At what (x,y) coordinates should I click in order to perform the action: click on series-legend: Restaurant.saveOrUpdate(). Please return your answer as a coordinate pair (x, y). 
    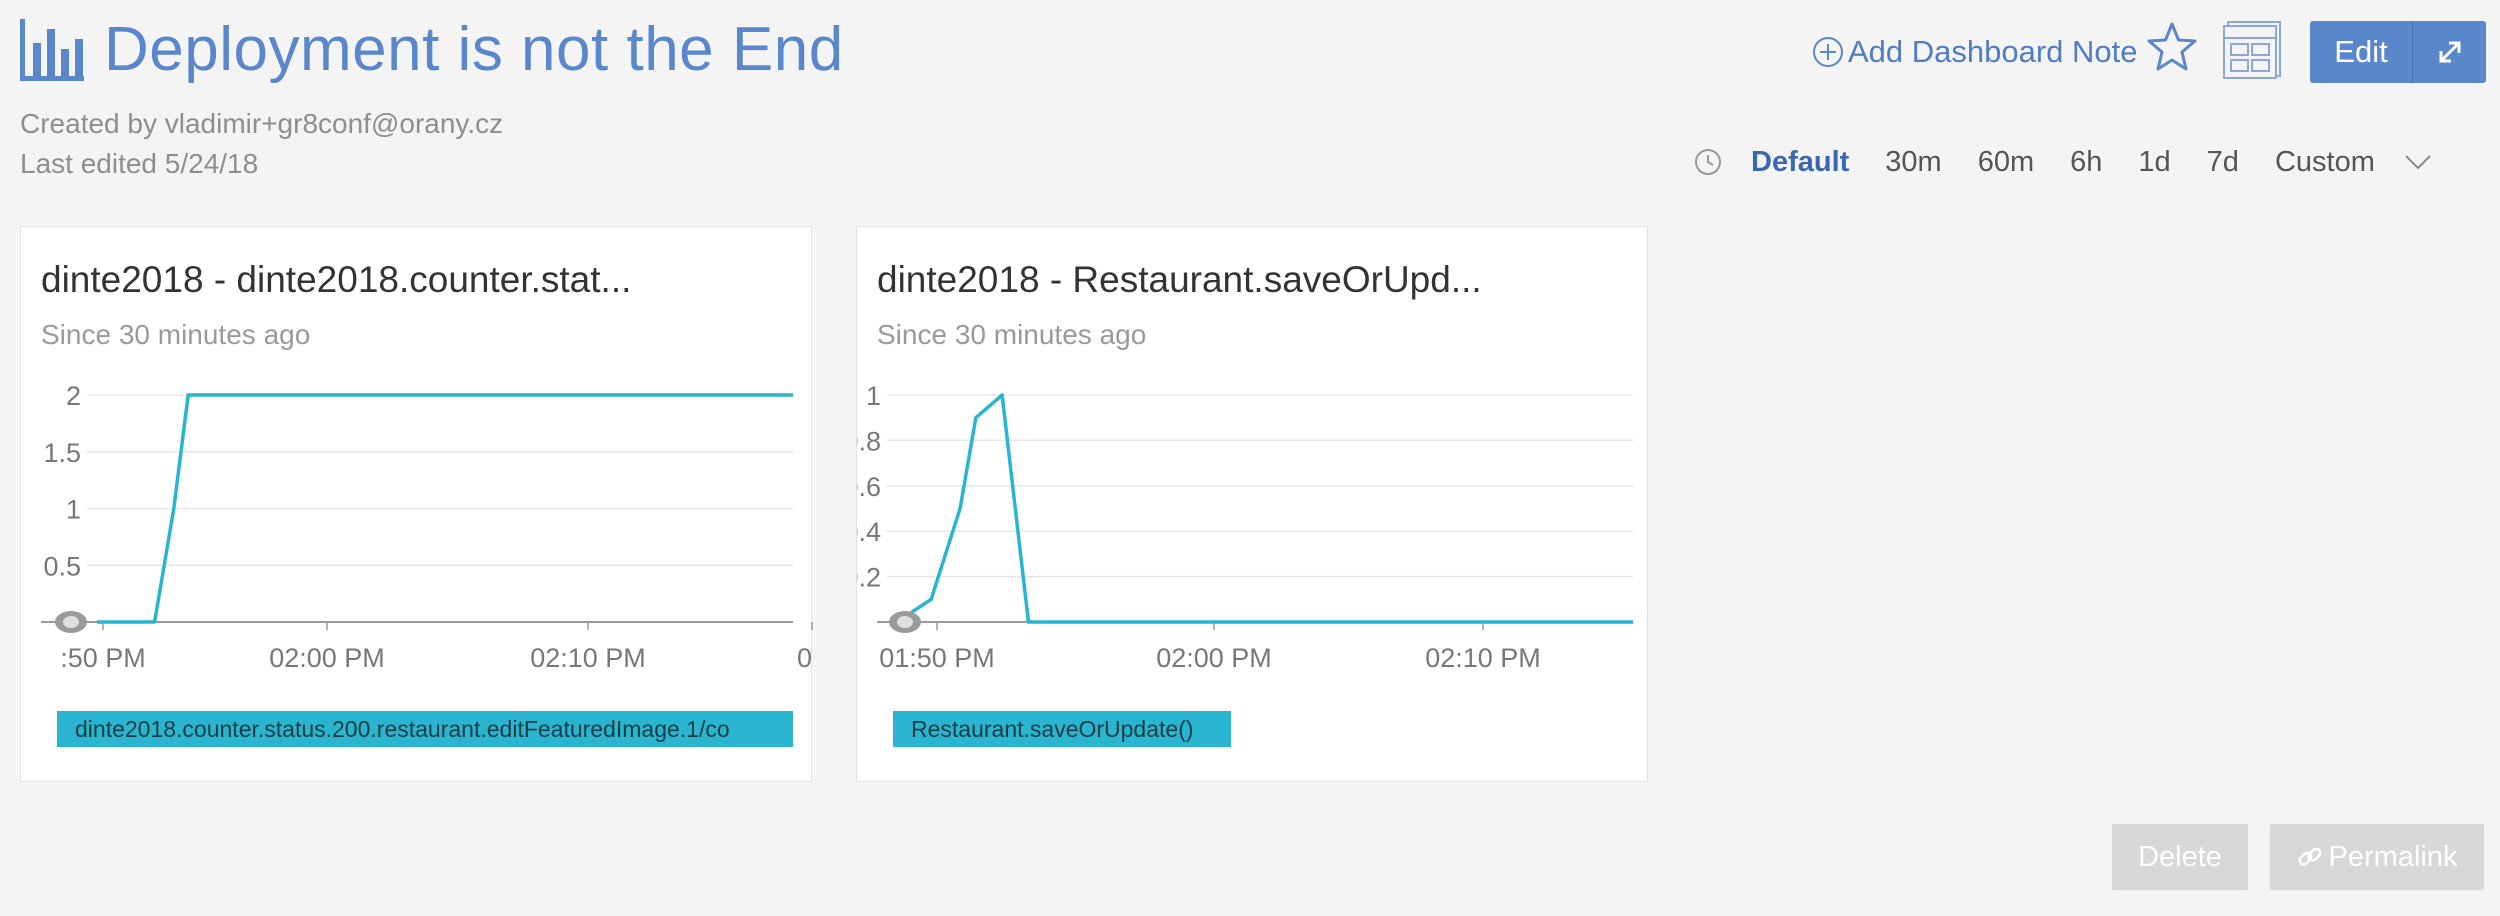
    Looking at the image, I should click on (1062, 729).